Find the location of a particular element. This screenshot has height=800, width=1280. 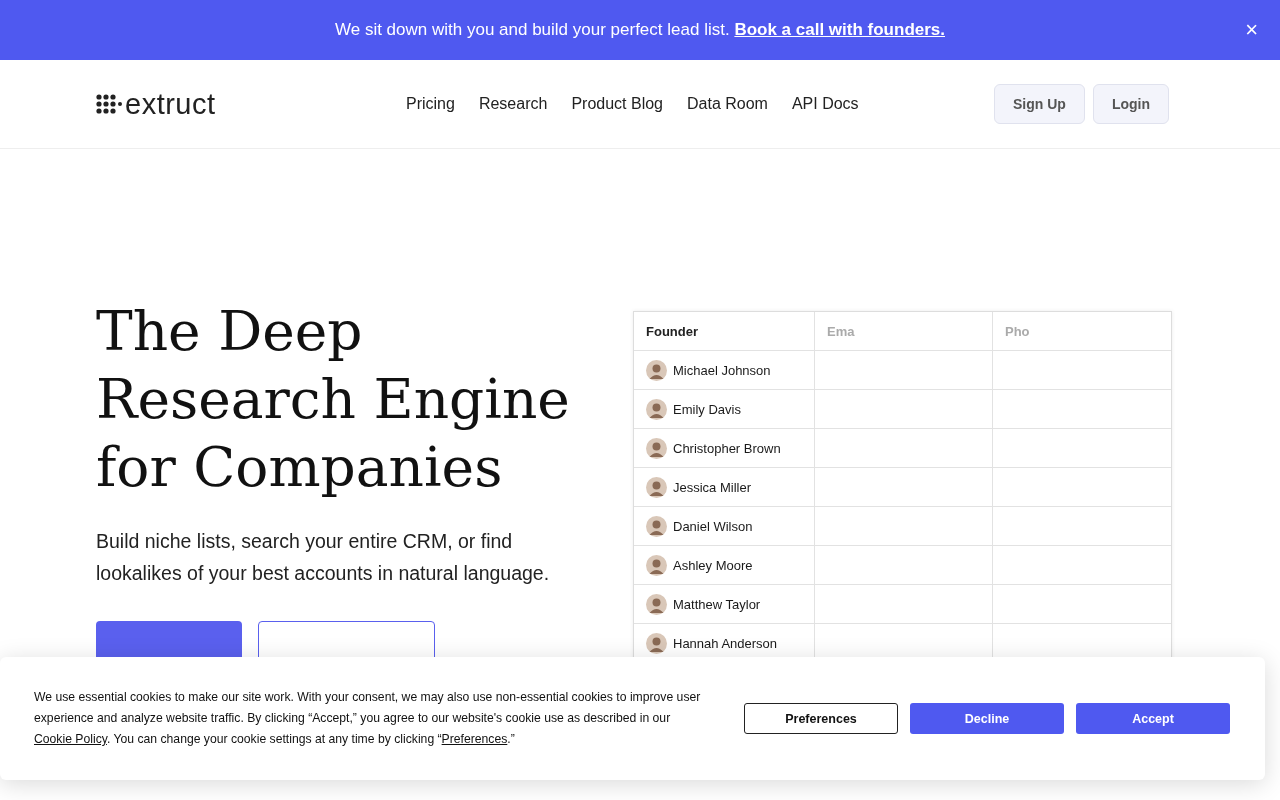

nav-link: Data Room is located at coordinates (727, 104).